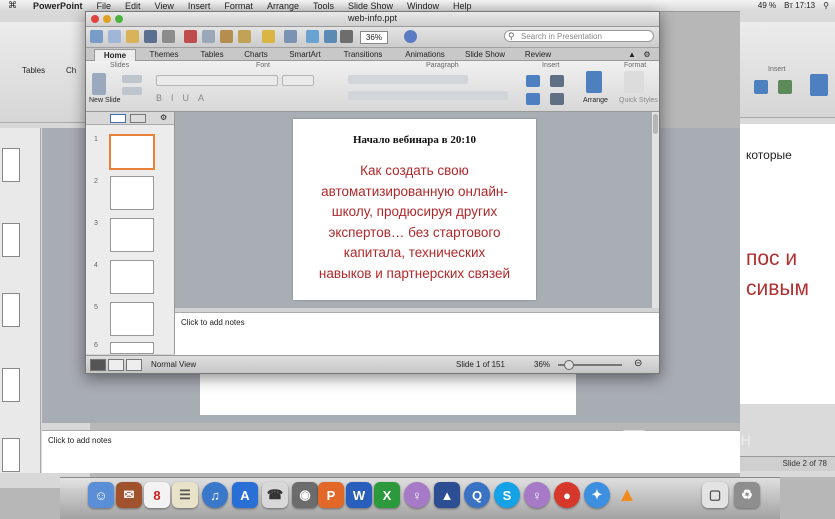 The height and width of the screenshot is (519, 835). What do you see at coordinates (132, 36) in the screenshot?
I see `open-icon` at bounding box center [132, 36].